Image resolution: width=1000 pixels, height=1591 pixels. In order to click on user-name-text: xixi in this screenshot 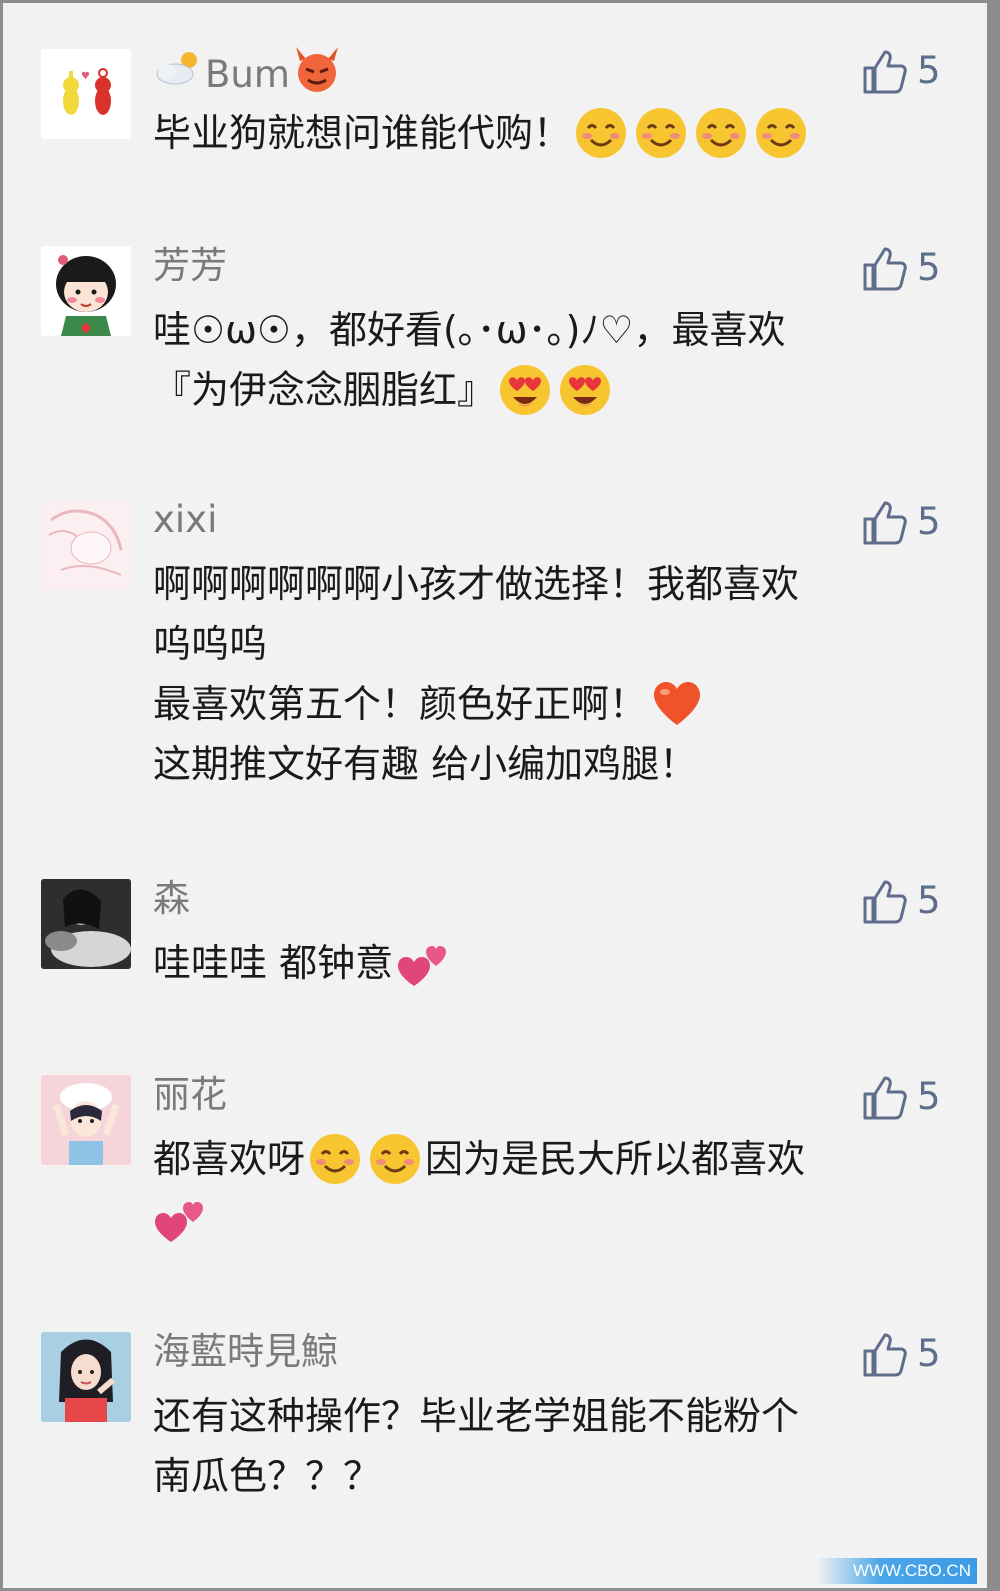, I will do `click(185, 519)`.